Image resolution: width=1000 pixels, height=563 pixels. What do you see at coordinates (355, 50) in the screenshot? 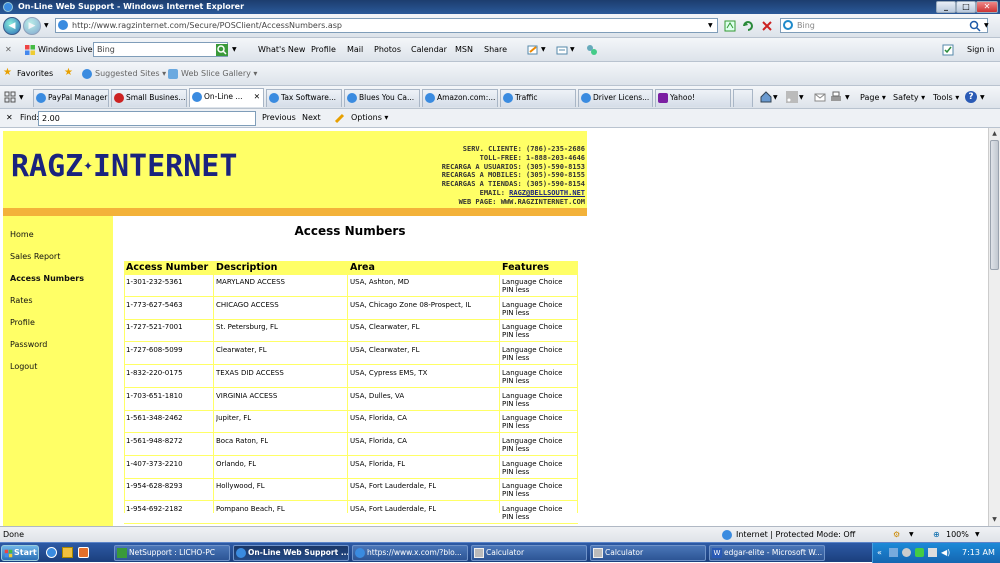
I see `live-mail: Mail` at bounding box center [355, 50].